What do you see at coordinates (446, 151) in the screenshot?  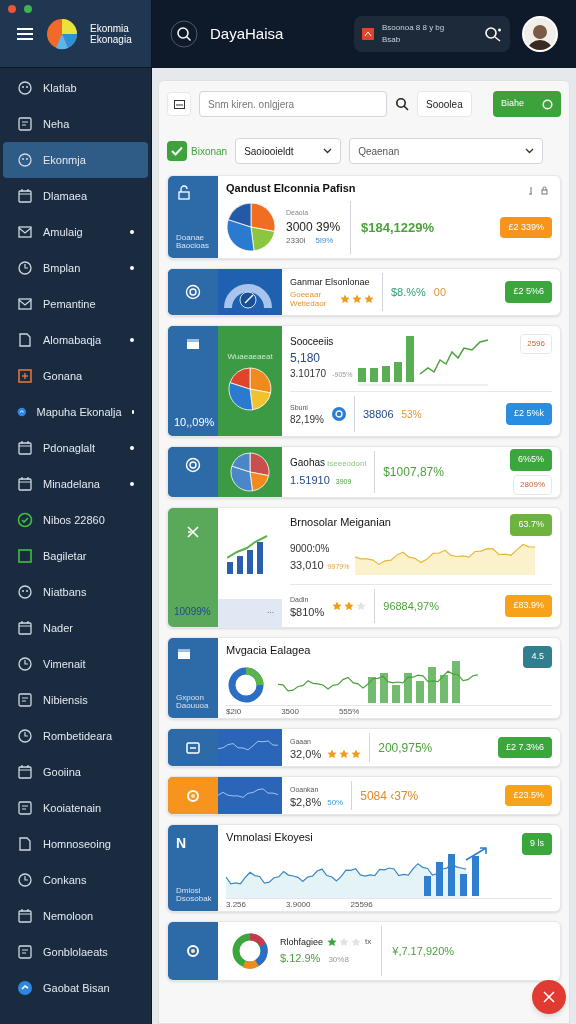 I see `dropdown: Qeaenan` at bounding box center [446, 151].